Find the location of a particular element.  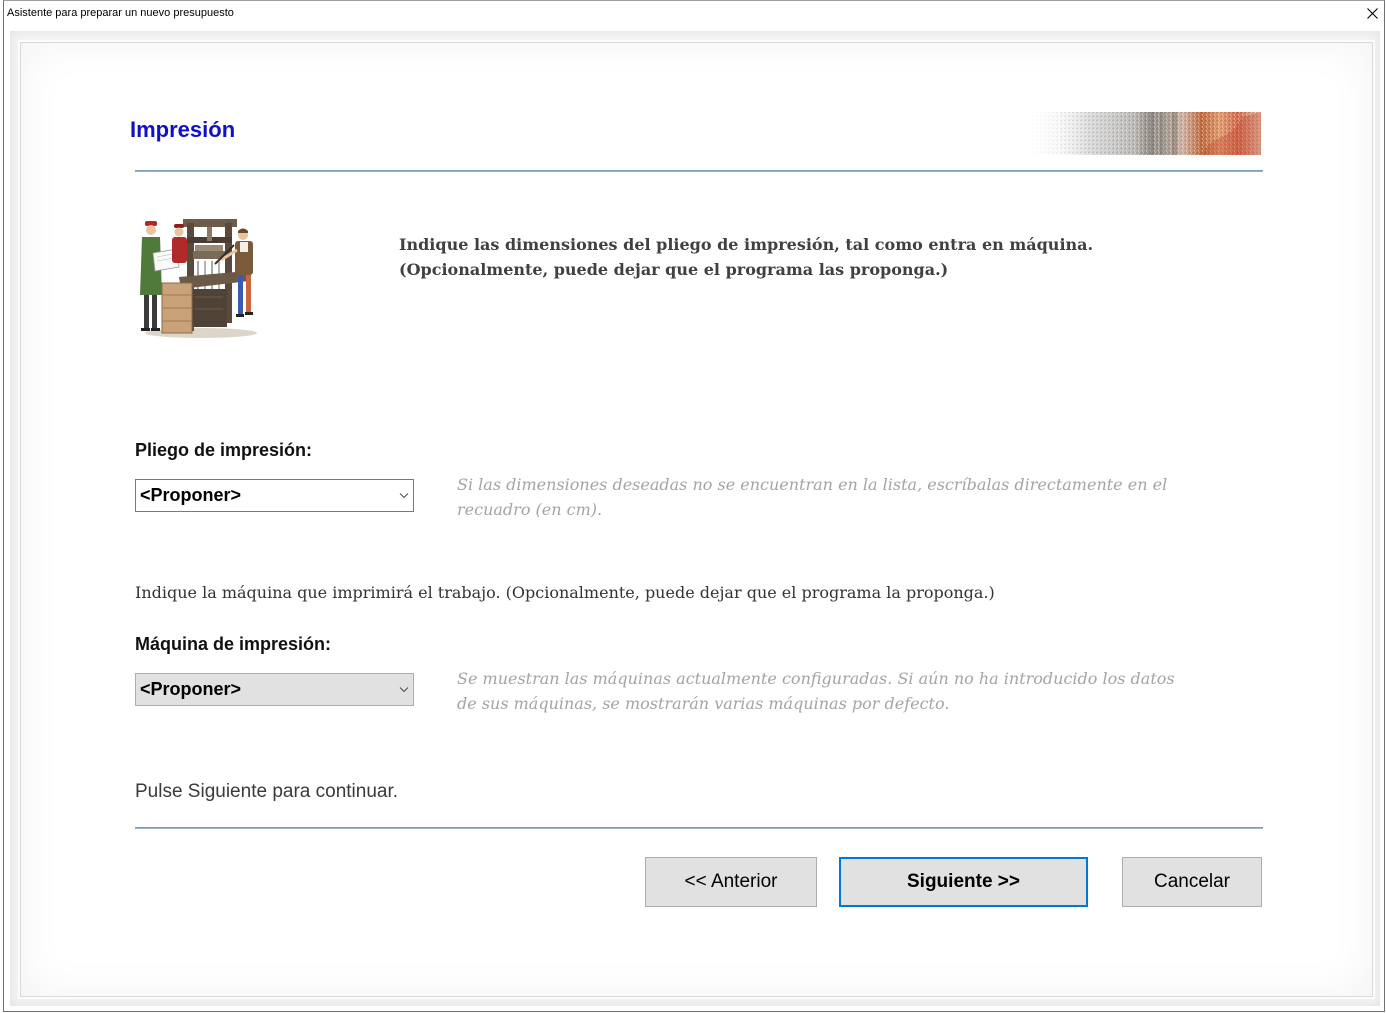

next-button: Siguiente >> is located at coordinates (963, 882).